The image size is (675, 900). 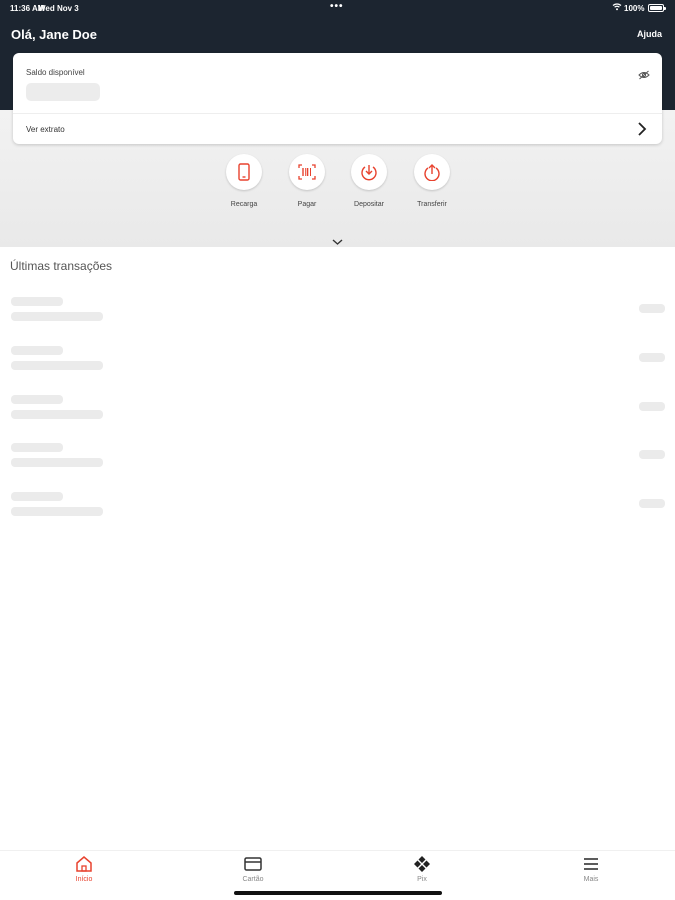 What do you see at coordinates (307, 204) in the screenshot?
I see `action-label: Pagar` at bounding box center [307, 204].